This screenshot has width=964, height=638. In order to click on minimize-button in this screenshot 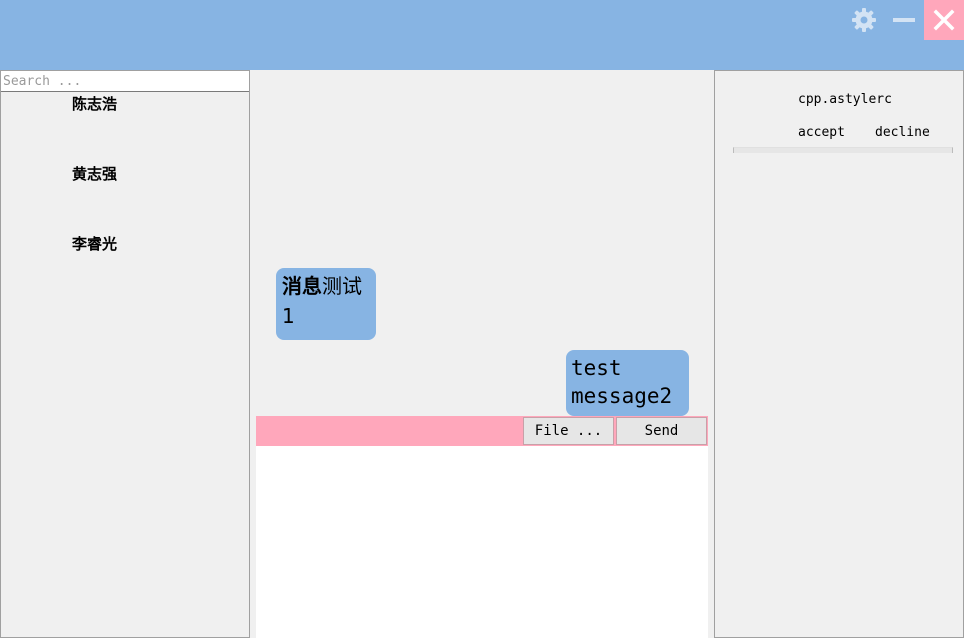, I will do `click(904, 20)`.